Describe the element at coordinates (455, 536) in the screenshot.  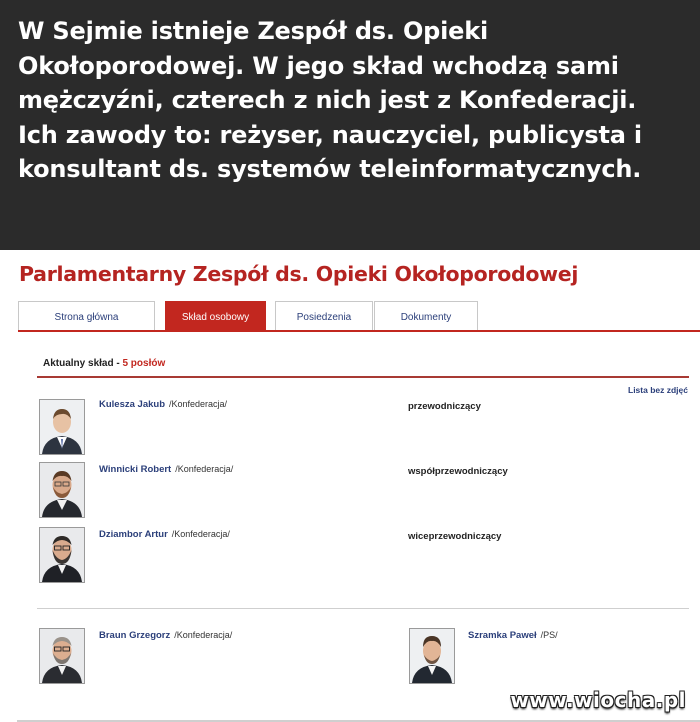
I see `member-role: wiceprzewodniczący` at that location.